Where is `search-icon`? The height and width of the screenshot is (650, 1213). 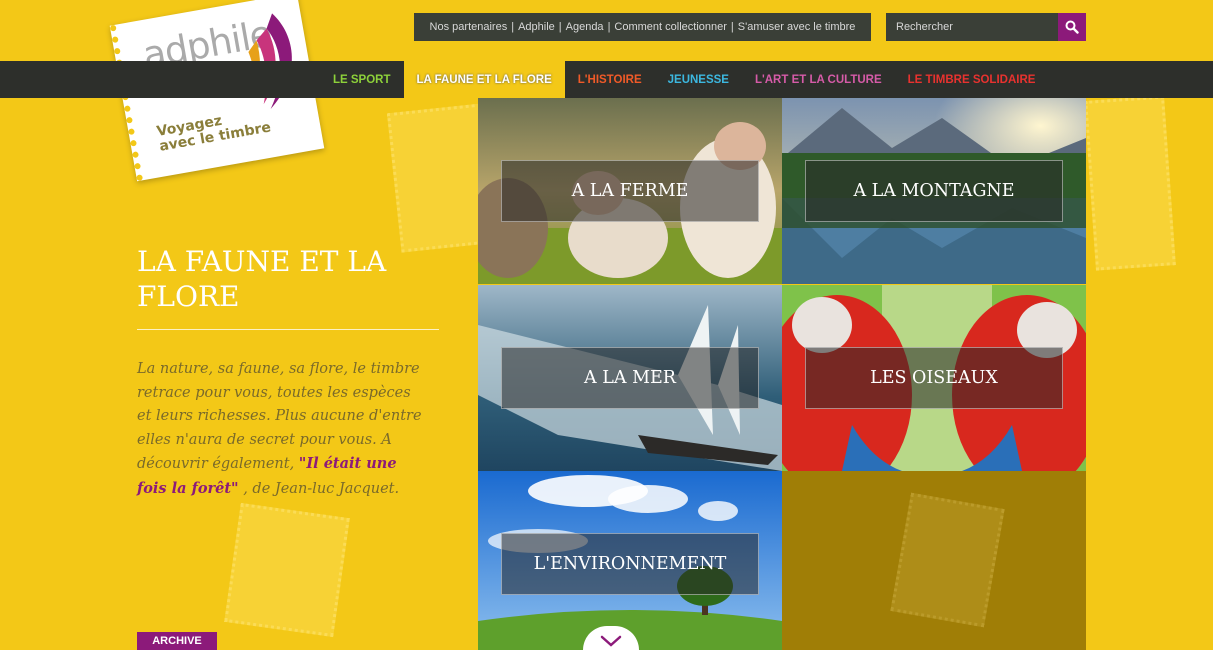
search-icon is located at coordinates (1072, 27).